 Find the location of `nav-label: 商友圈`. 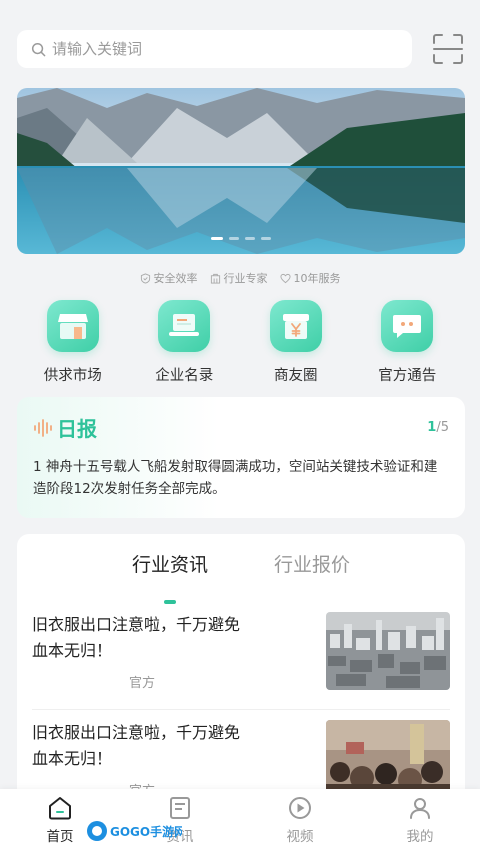

nav-label: 商友圈 is located at coordinates (296, 376).